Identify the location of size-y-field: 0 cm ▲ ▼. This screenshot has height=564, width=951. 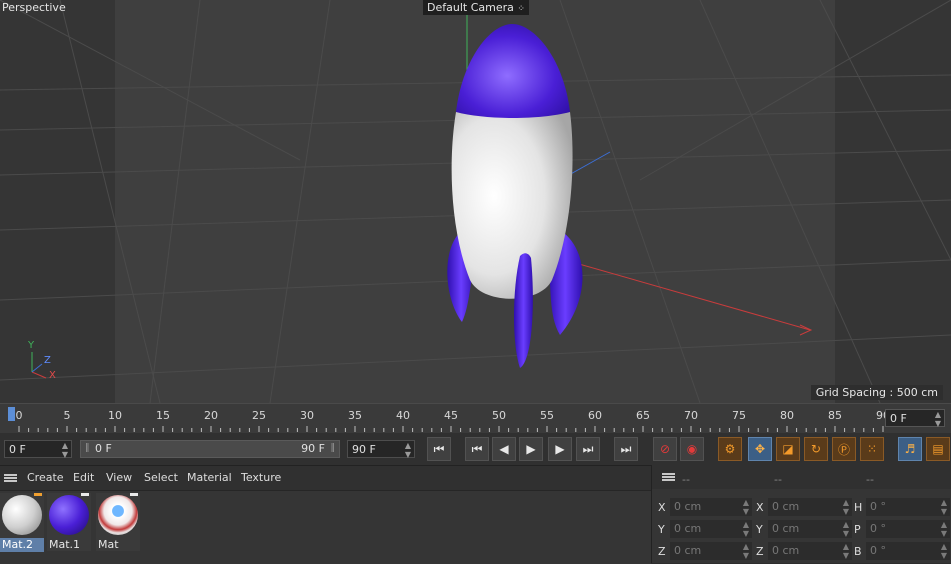
(810, 529).